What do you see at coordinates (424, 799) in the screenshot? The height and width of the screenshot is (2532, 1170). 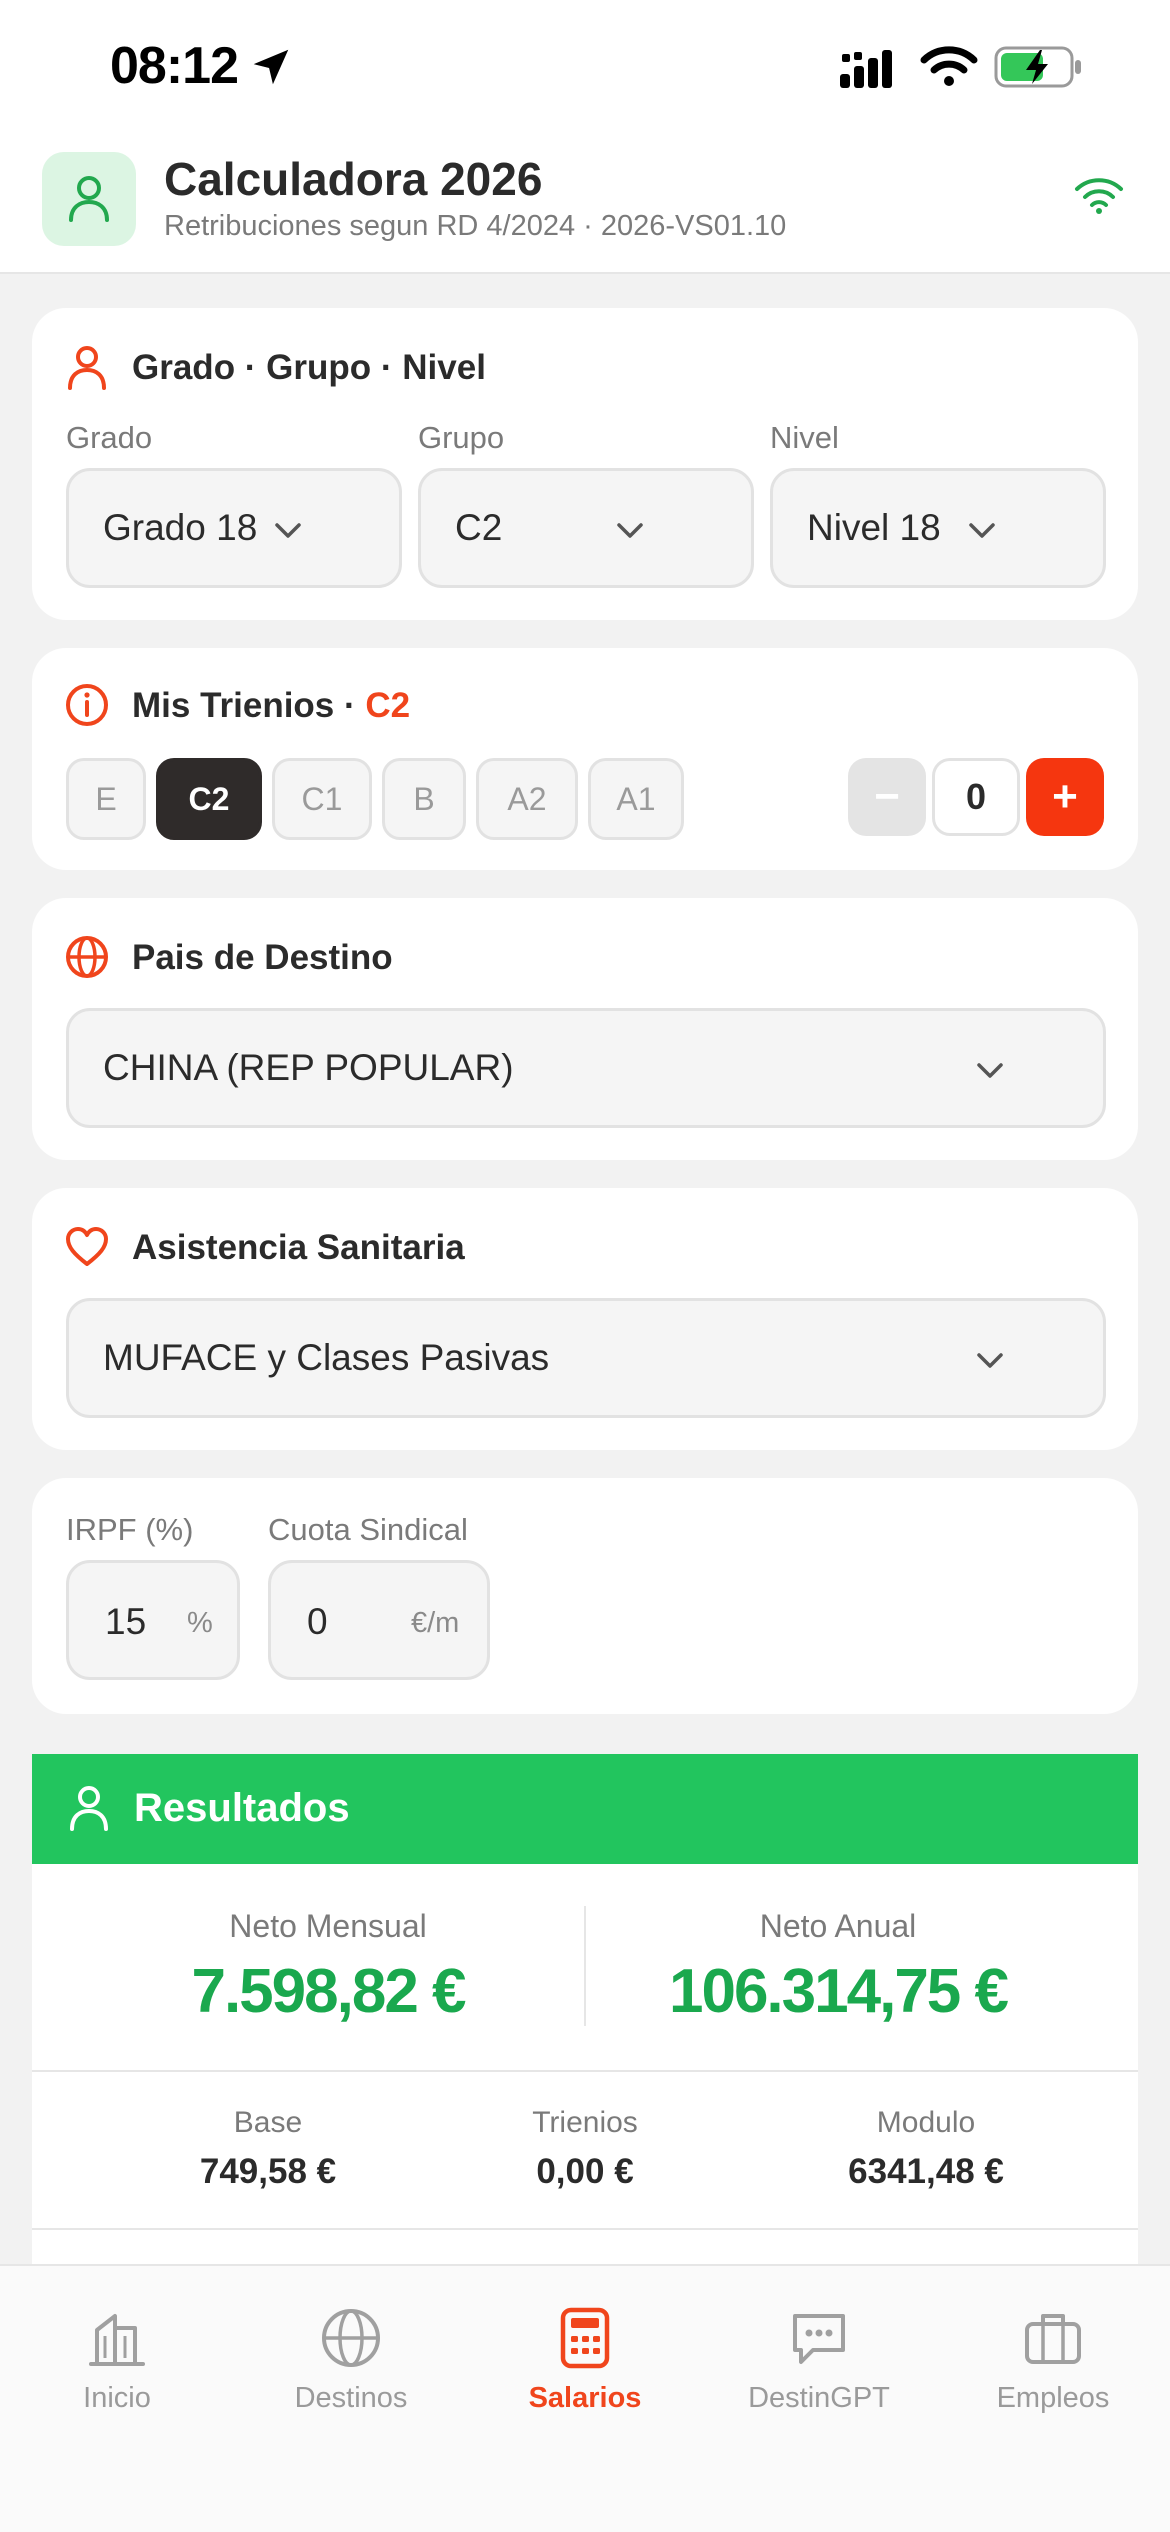 I see `group-chip-b: B` at bounding box center [424, 799].